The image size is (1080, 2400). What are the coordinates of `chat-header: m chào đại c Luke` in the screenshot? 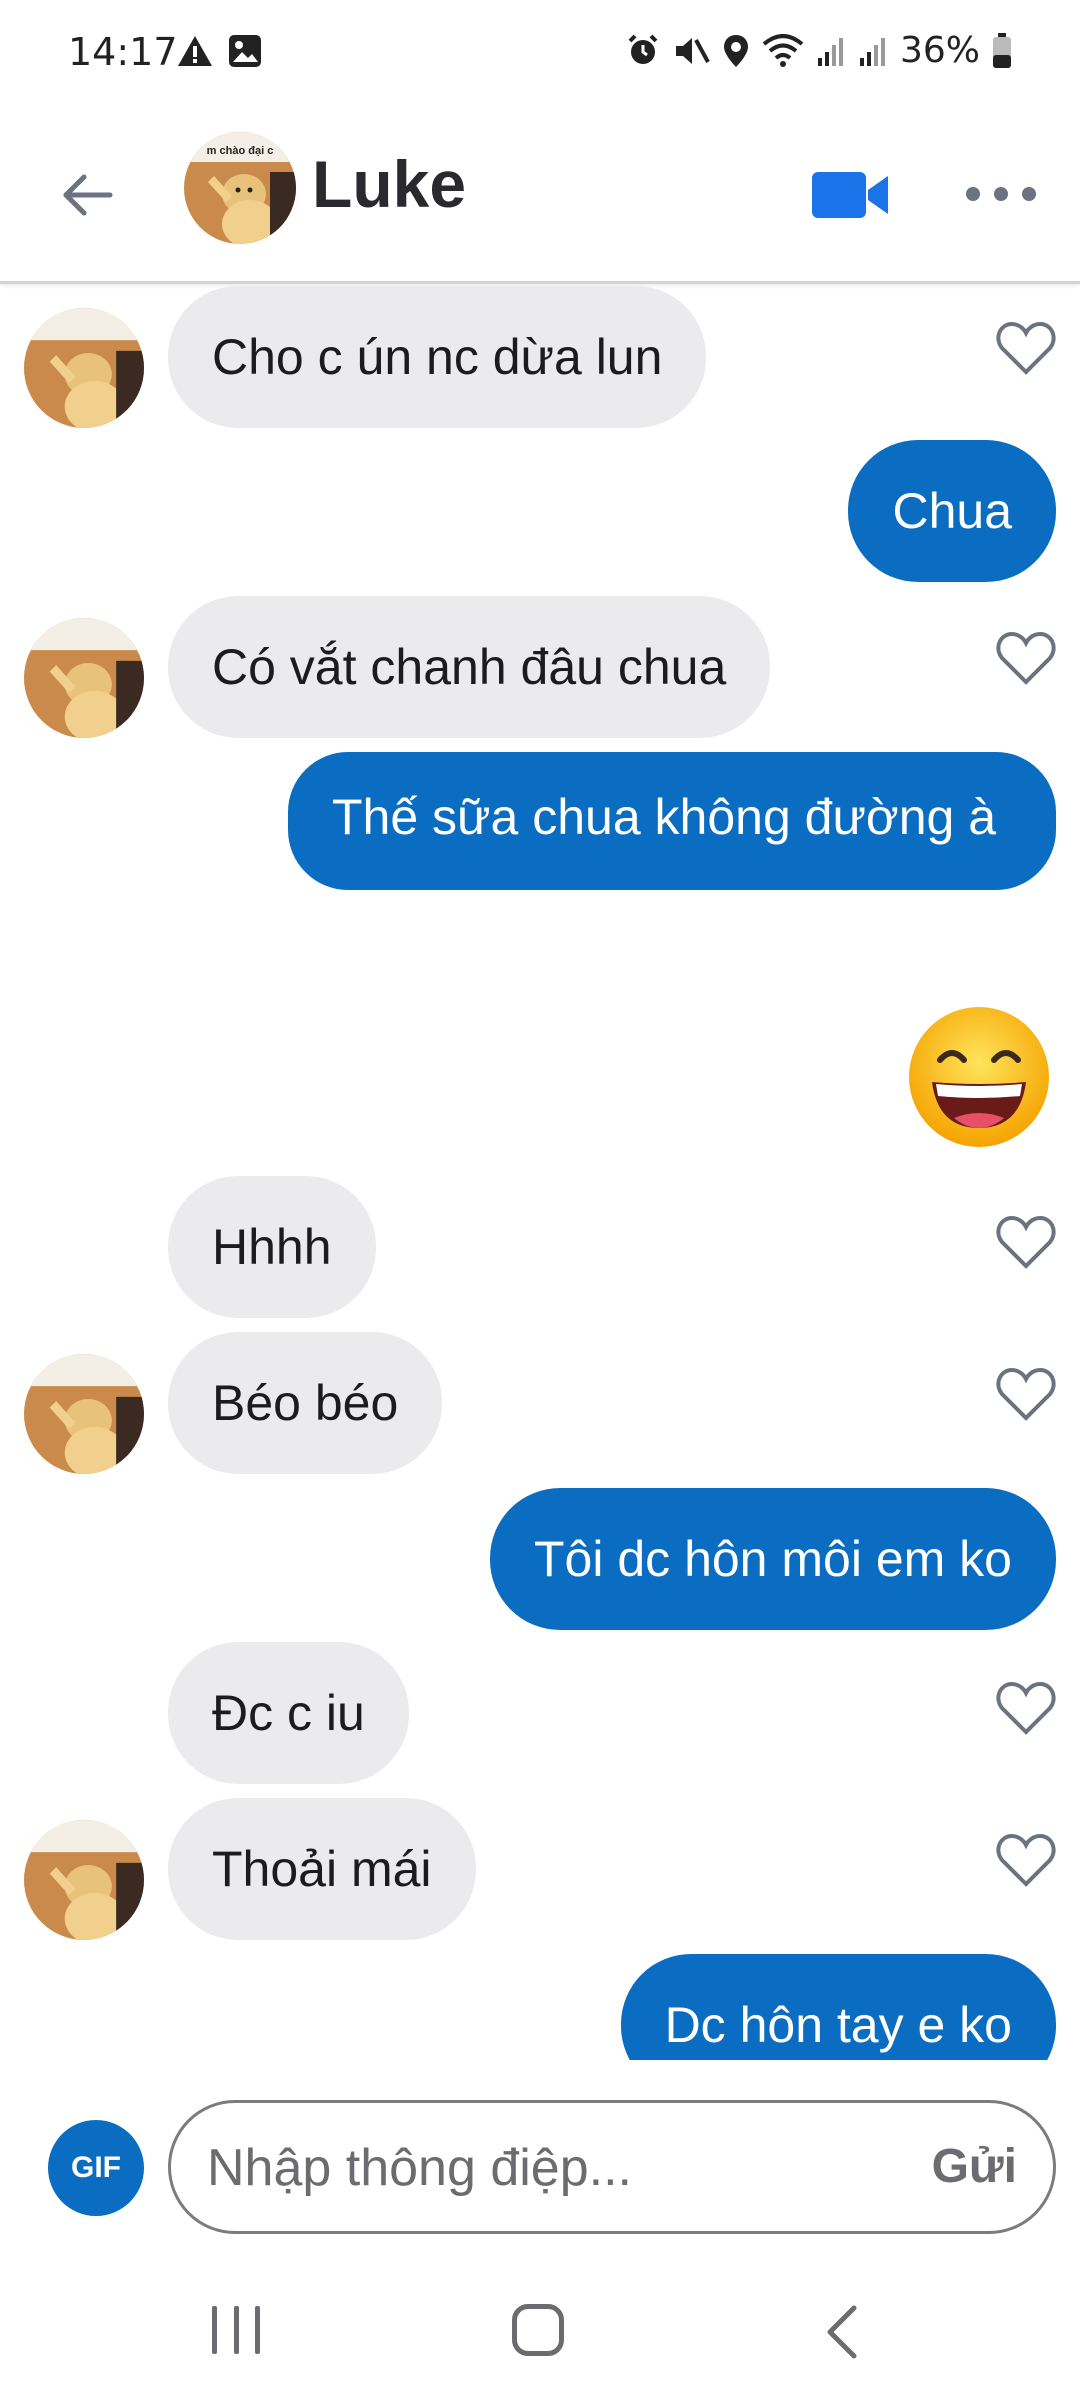 It's located at (540, 197).